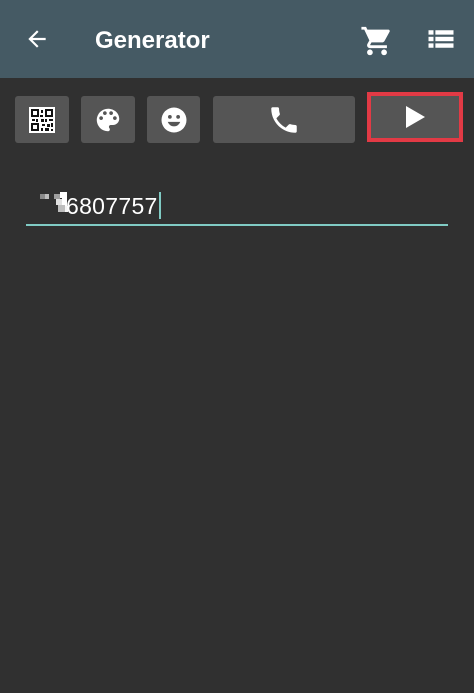 This screenshot has width=474, height=693. I want to click on play-icon, so click(415, 117).